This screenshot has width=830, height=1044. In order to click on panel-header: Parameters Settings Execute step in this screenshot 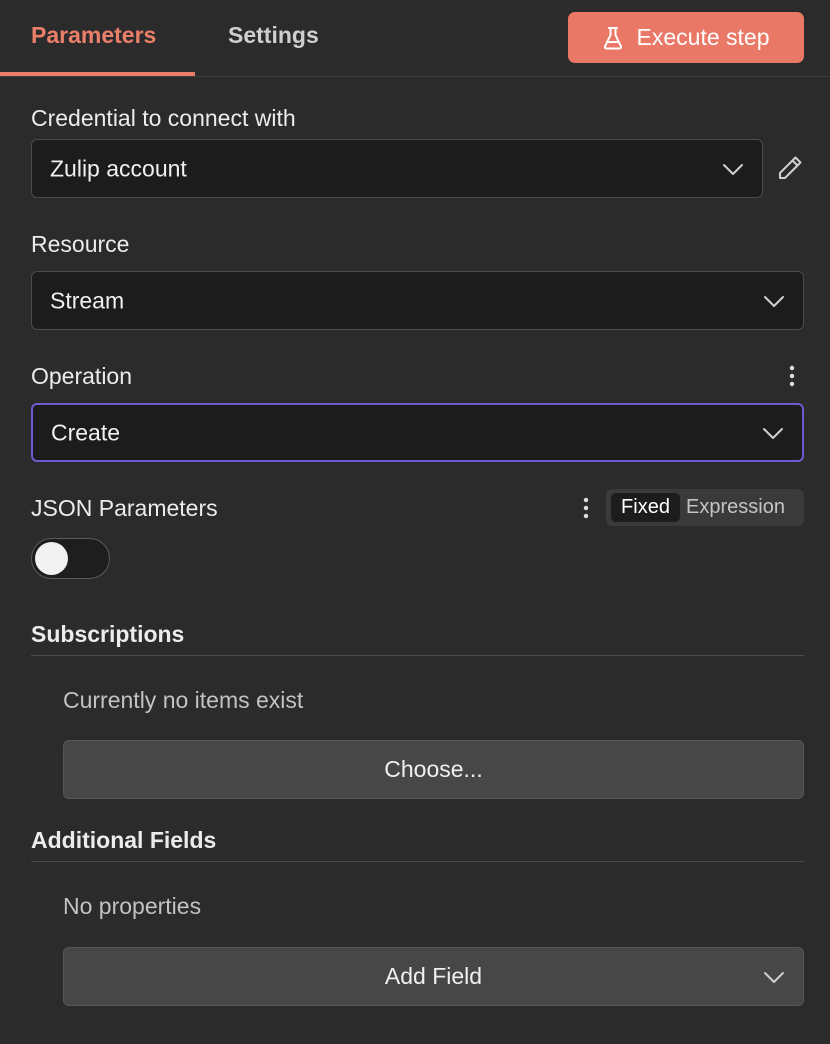, I will do `click(415, 38)`.